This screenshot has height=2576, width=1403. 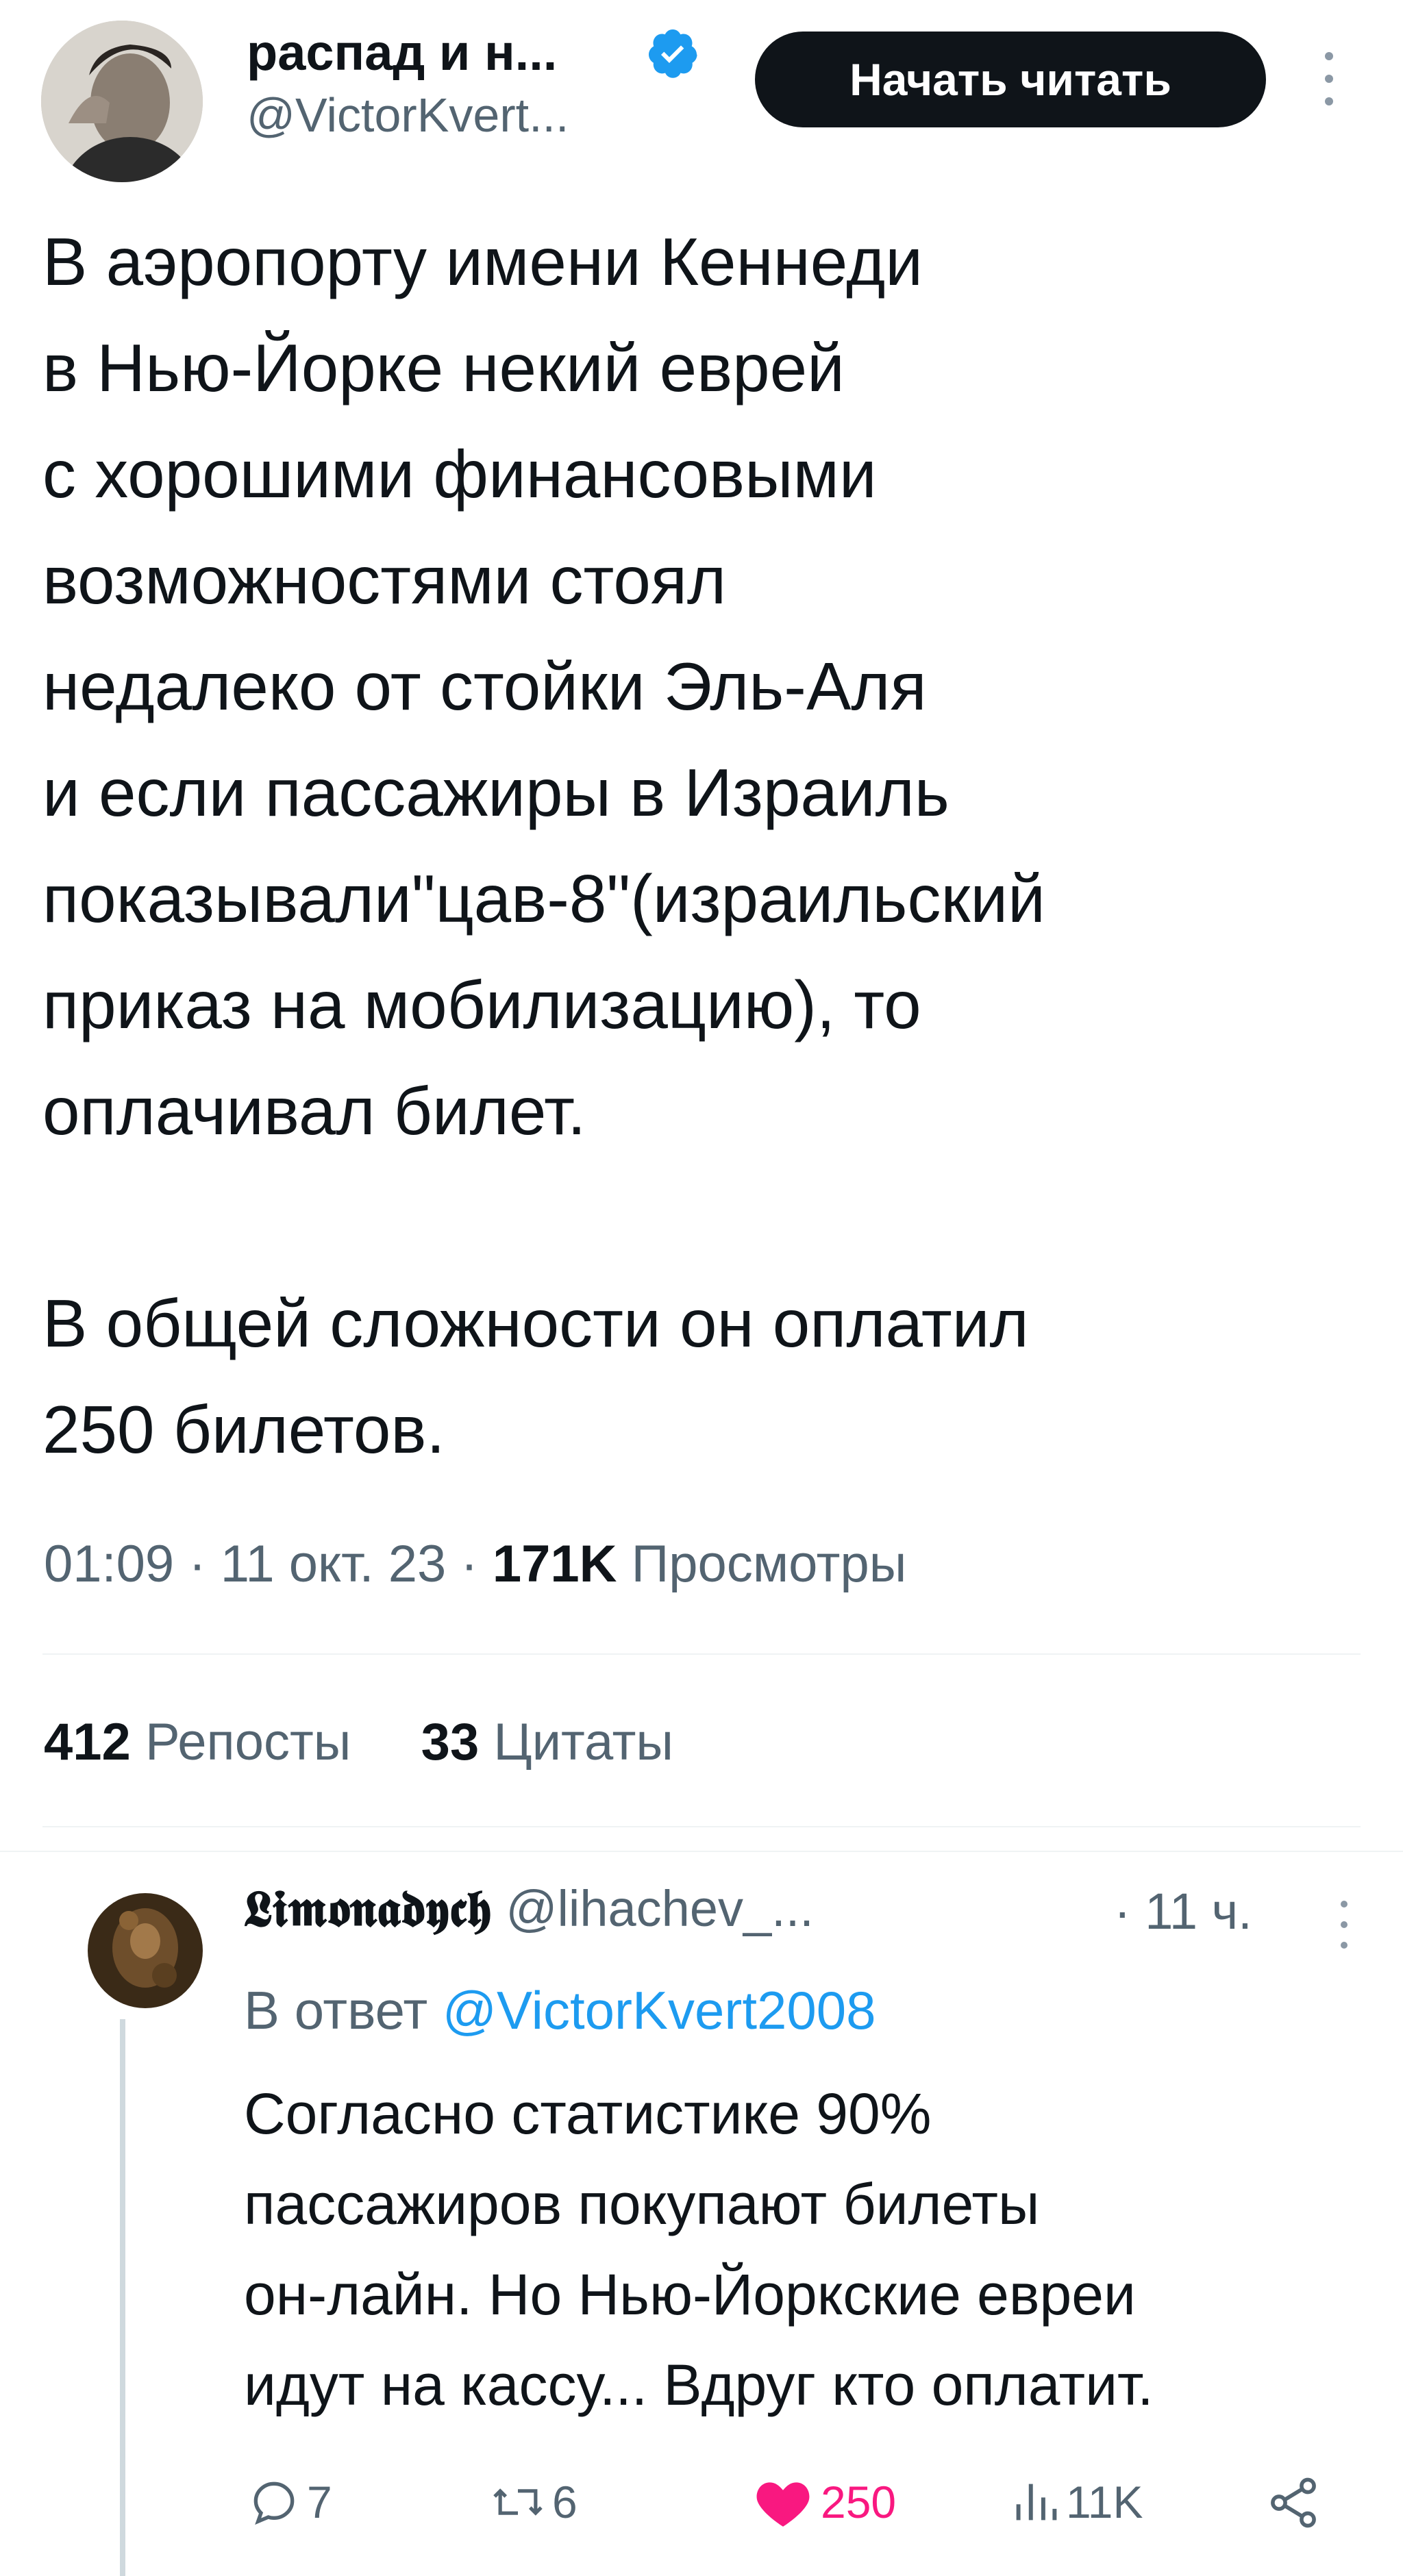 What do you see at coordinates (690, 2294) in the screenshot?
I see `reply-line: он-лайн. Но Нью-Йоркские евреи` at bounding box center [690, 2294].